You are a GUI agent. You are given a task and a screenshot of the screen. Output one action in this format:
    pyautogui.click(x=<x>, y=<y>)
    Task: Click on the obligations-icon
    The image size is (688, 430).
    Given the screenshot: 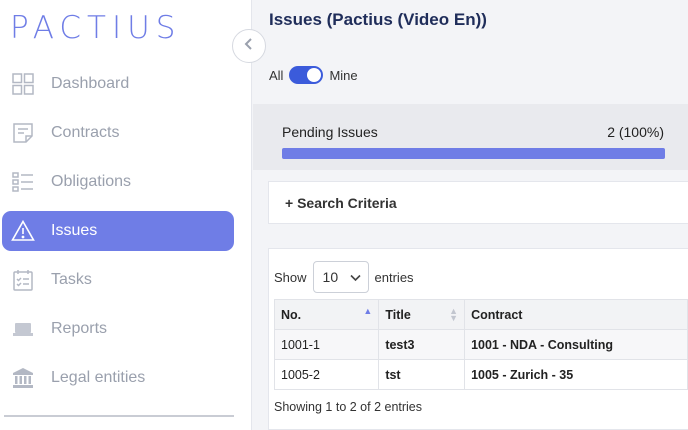 What is the action you would take?
    pyautogui.click(x=23, y=182)
    